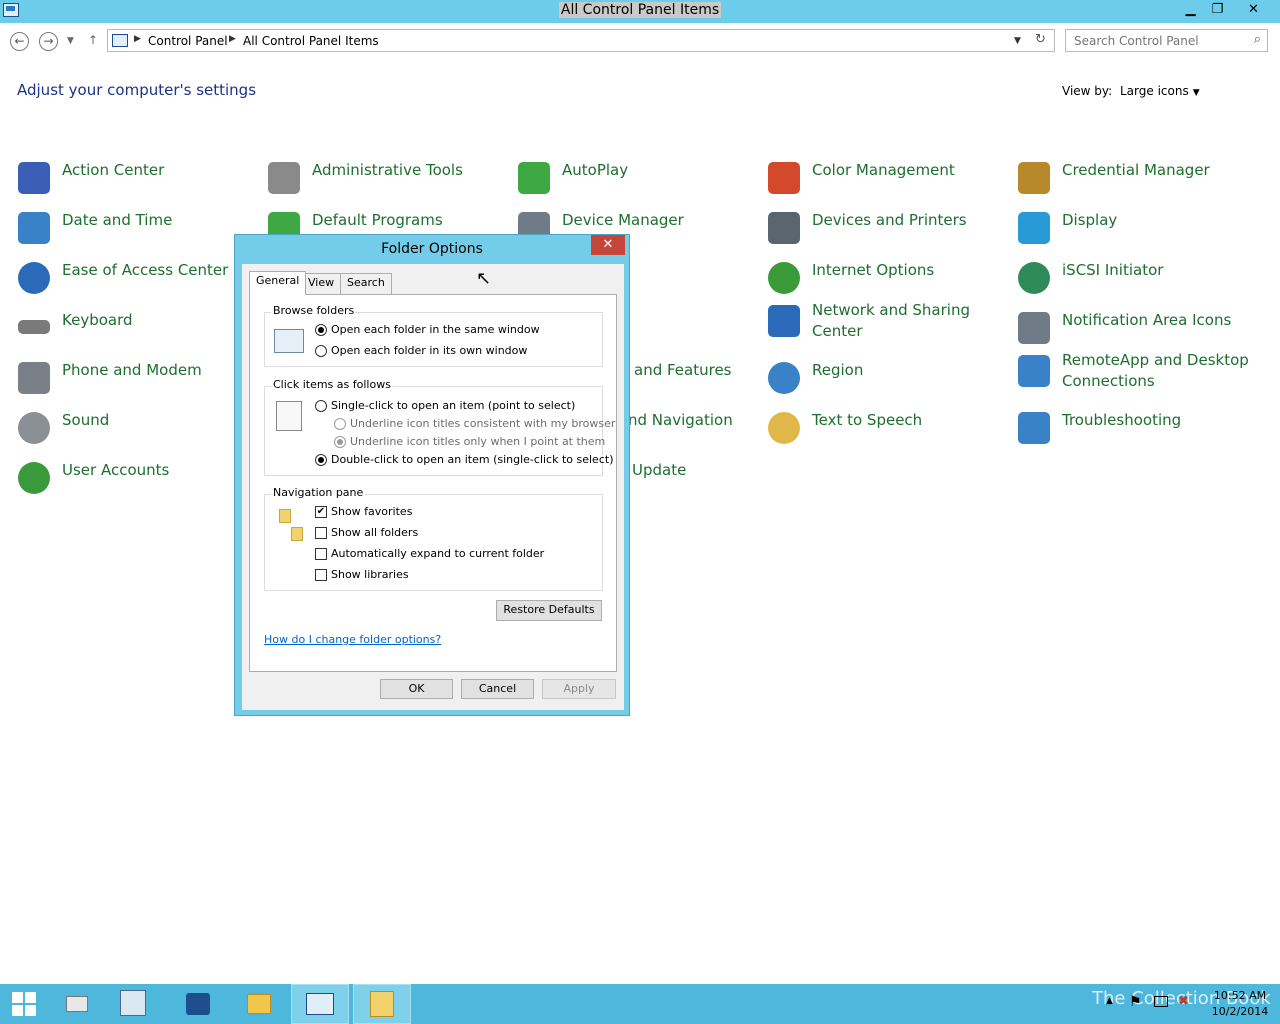 The image size is (1280, 1024). I want to click on cp-item-label: Credential Manager, so click(1136, 170).